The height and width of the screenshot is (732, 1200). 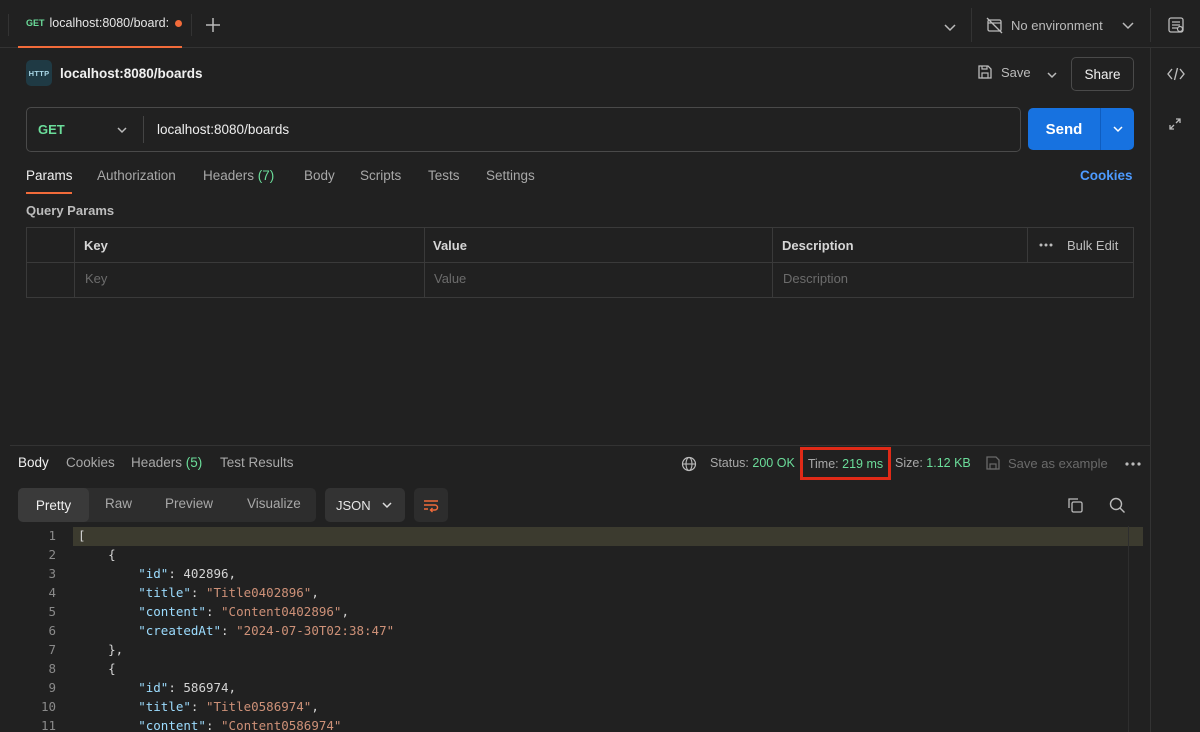 What do you see at coordinates (109, 23) in the screenshot?
I see `tab-title: localhost:8080/board:` at bounding box center [109, 23].